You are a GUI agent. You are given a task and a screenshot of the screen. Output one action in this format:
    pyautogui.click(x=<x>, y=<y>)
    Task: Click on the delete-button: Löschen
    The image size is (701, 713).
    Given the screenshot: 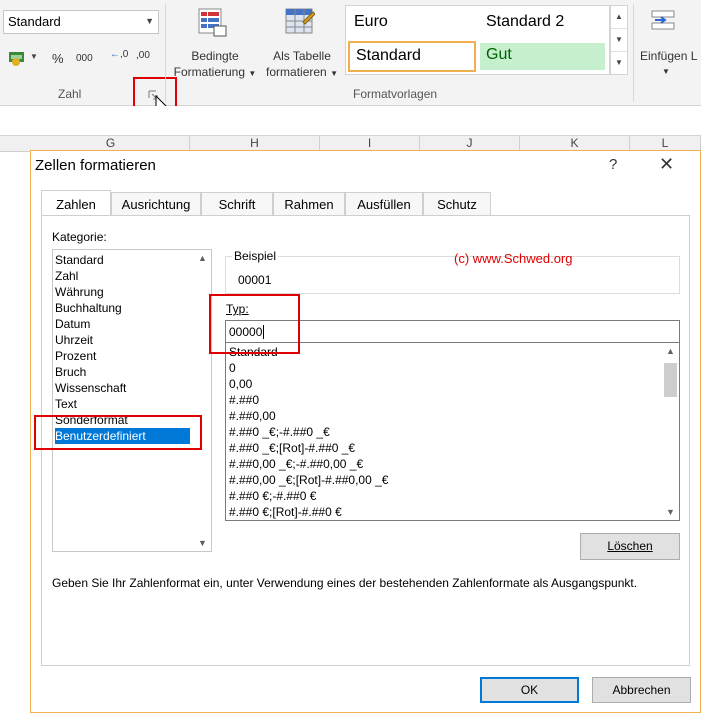 What is the action you would take?
    pyautogui.click(x=630, y=546)
    